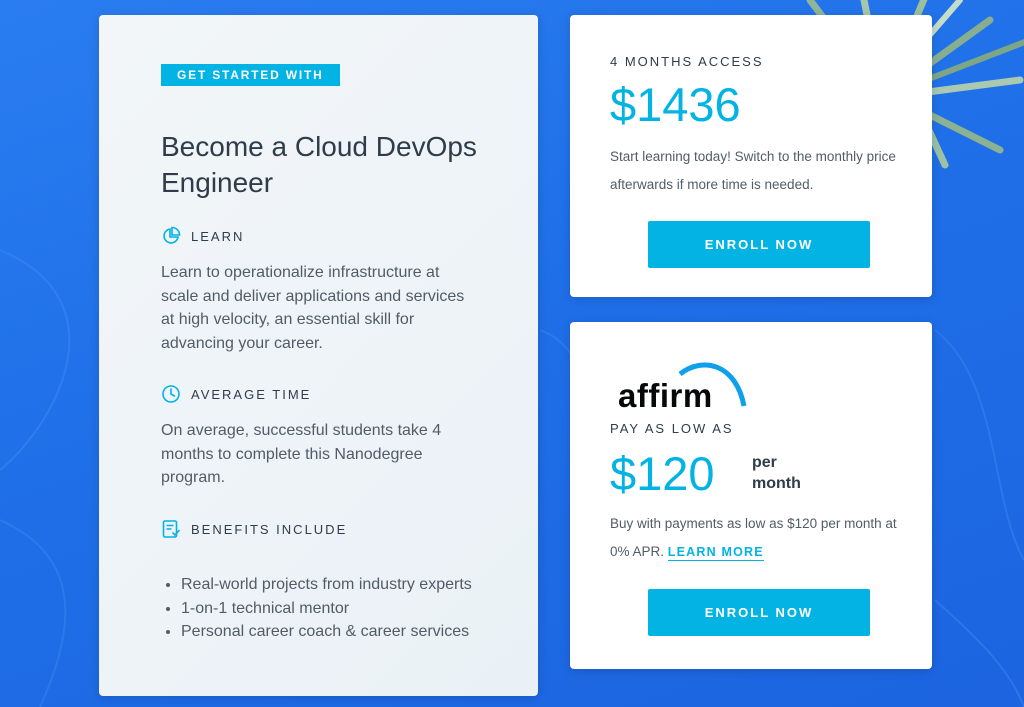  Describe the element at coordinates (269, 529) in the screenshot. I see `benefits-label: BENEFITS INCLUDE` at that location.